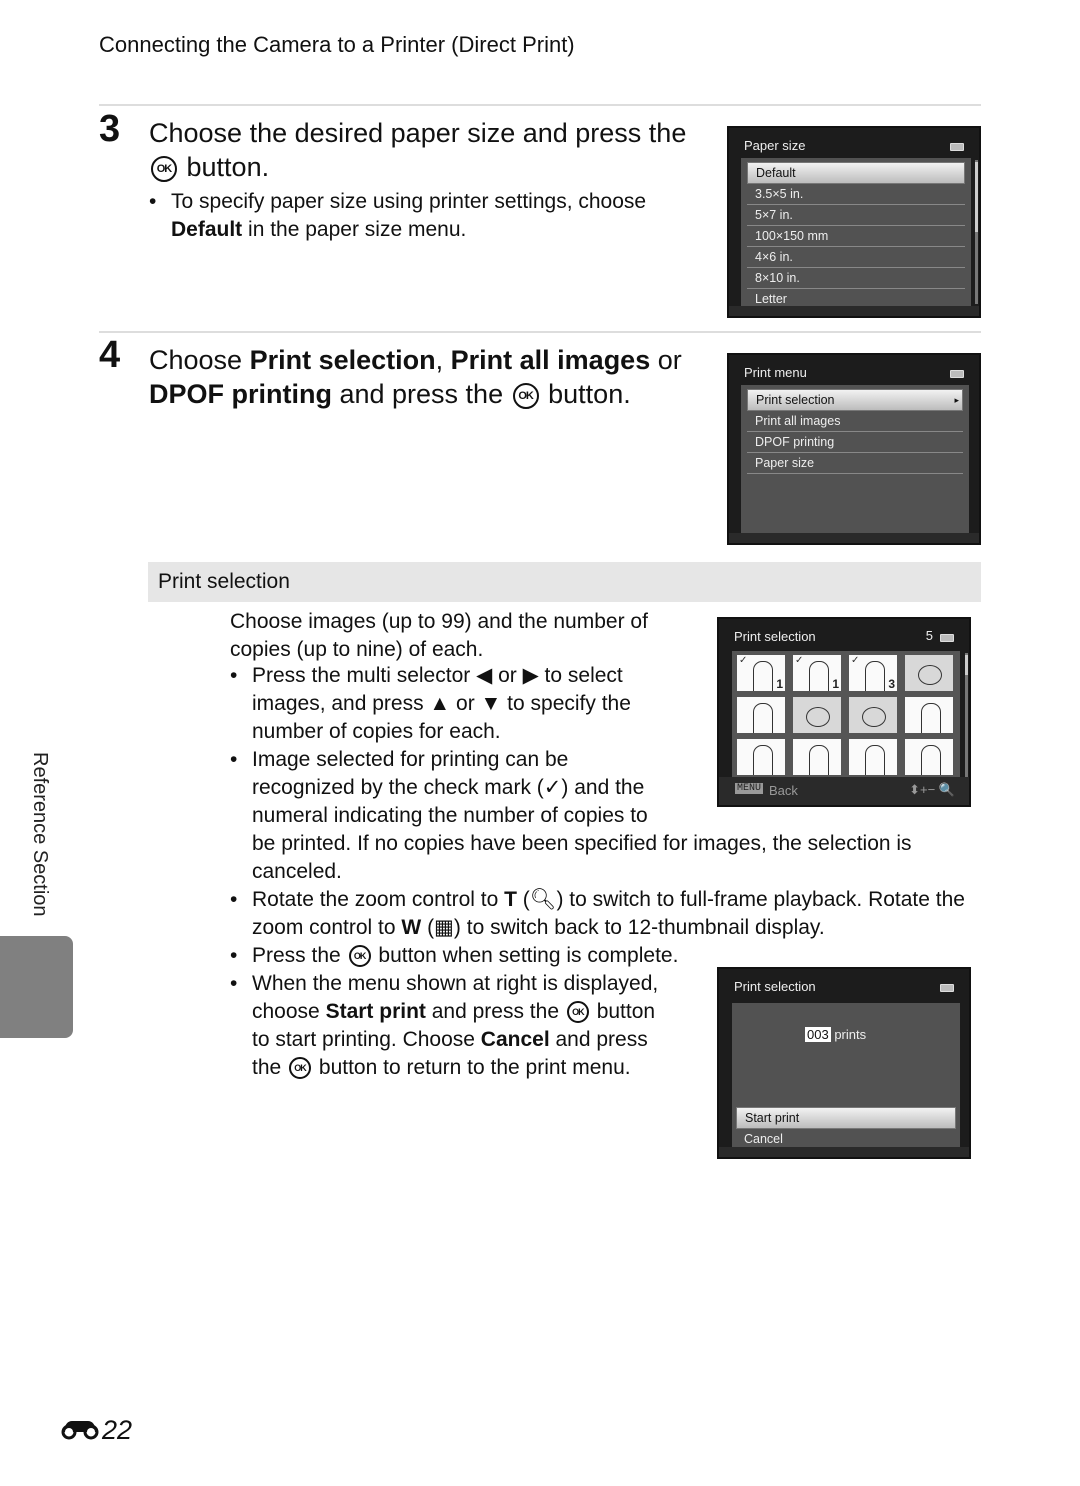 This screenshot has height=1486, width=1080. What do you see at coordinates (855, 421) in the screenshot?
I see `menu-item-print-all-images: Print all images` at bounding box center [855, 421].